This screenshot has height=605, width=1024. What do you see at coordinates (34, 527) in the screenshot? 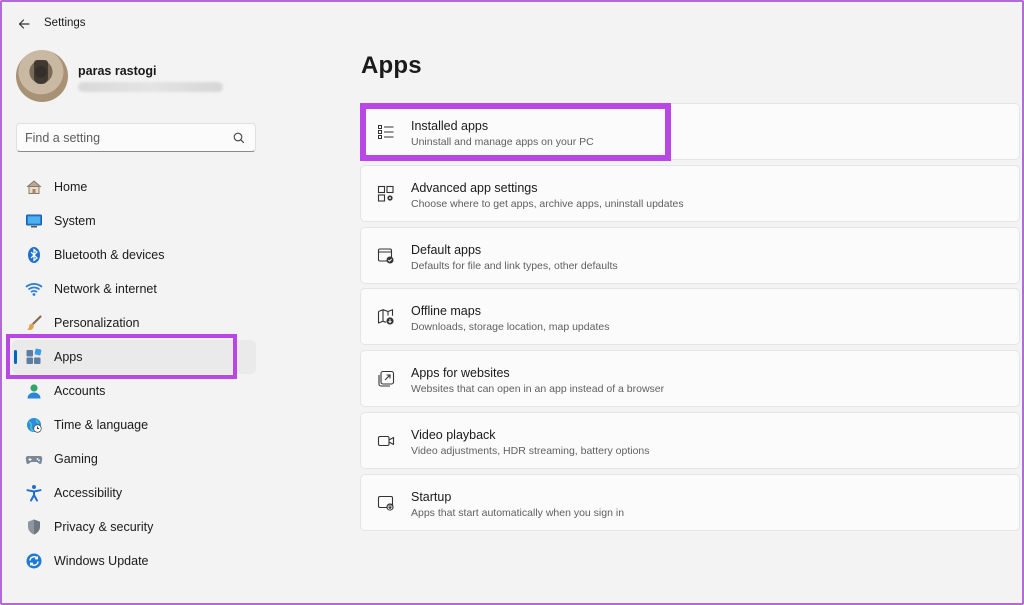
I see `shield-icon` at bounding box center [34, 527].